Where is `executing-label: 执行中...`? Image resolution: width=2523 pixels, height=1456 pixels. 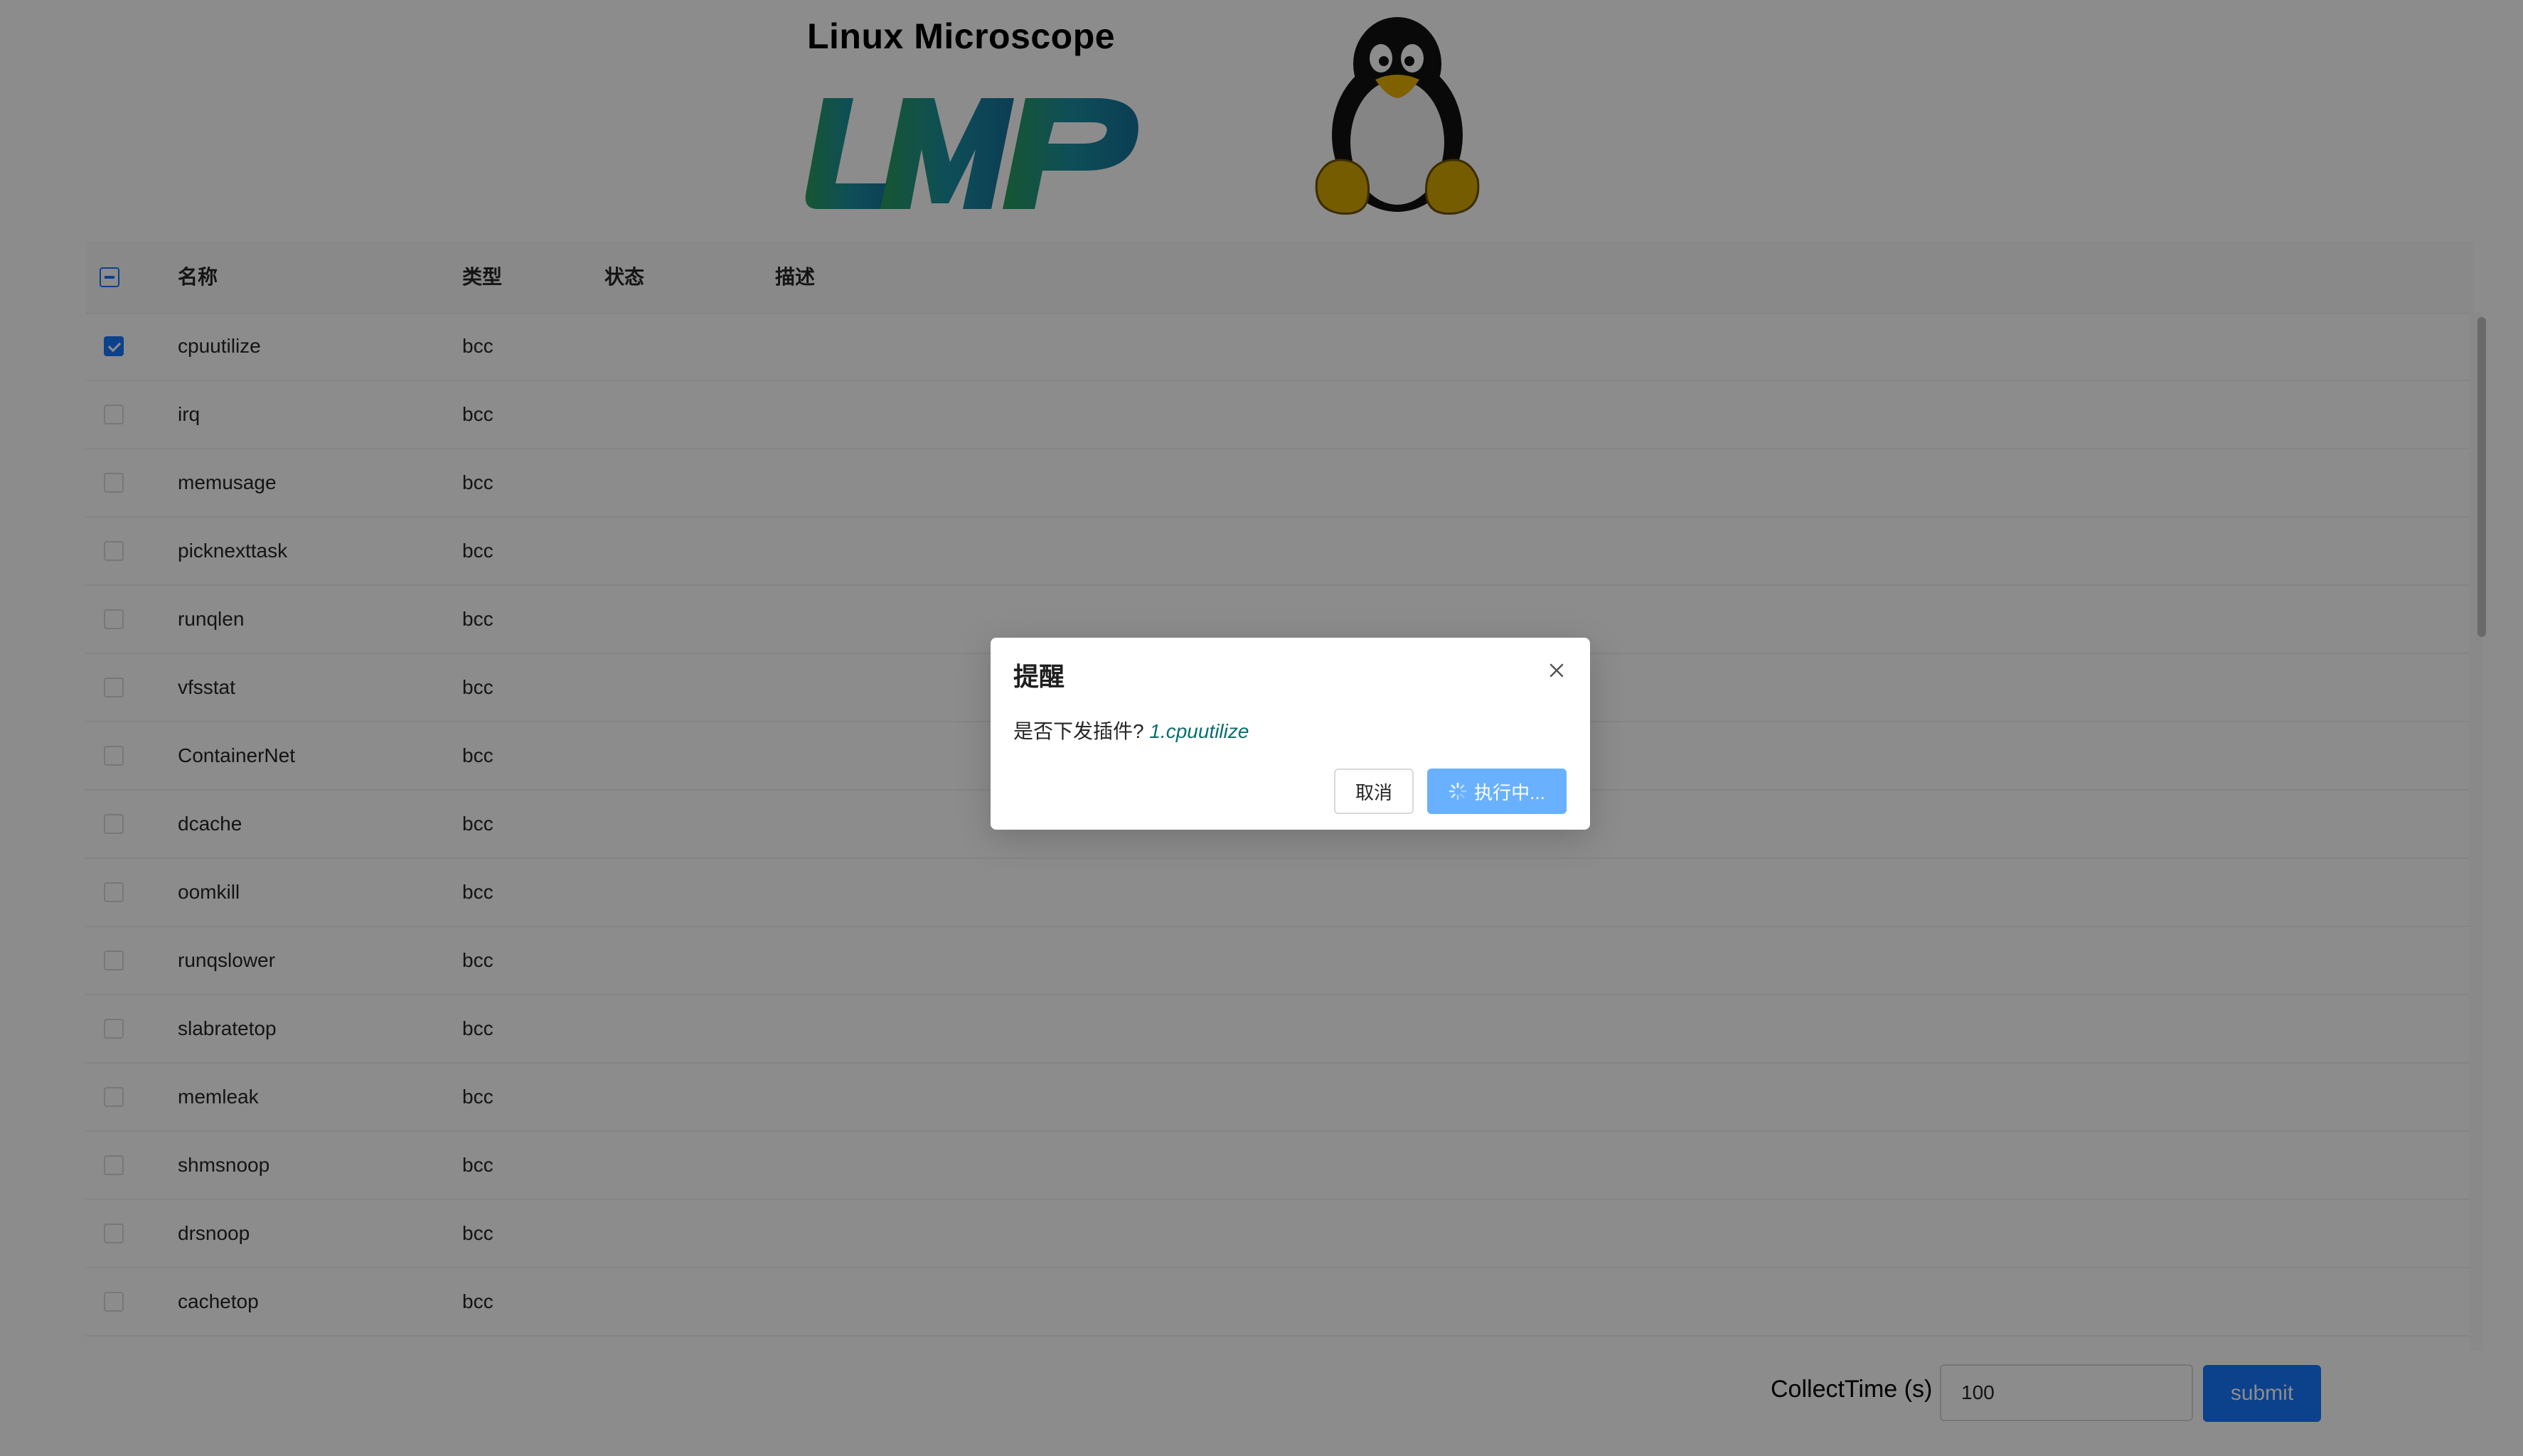 executing-label: 执行中... is located at coordinates (1510, 792).